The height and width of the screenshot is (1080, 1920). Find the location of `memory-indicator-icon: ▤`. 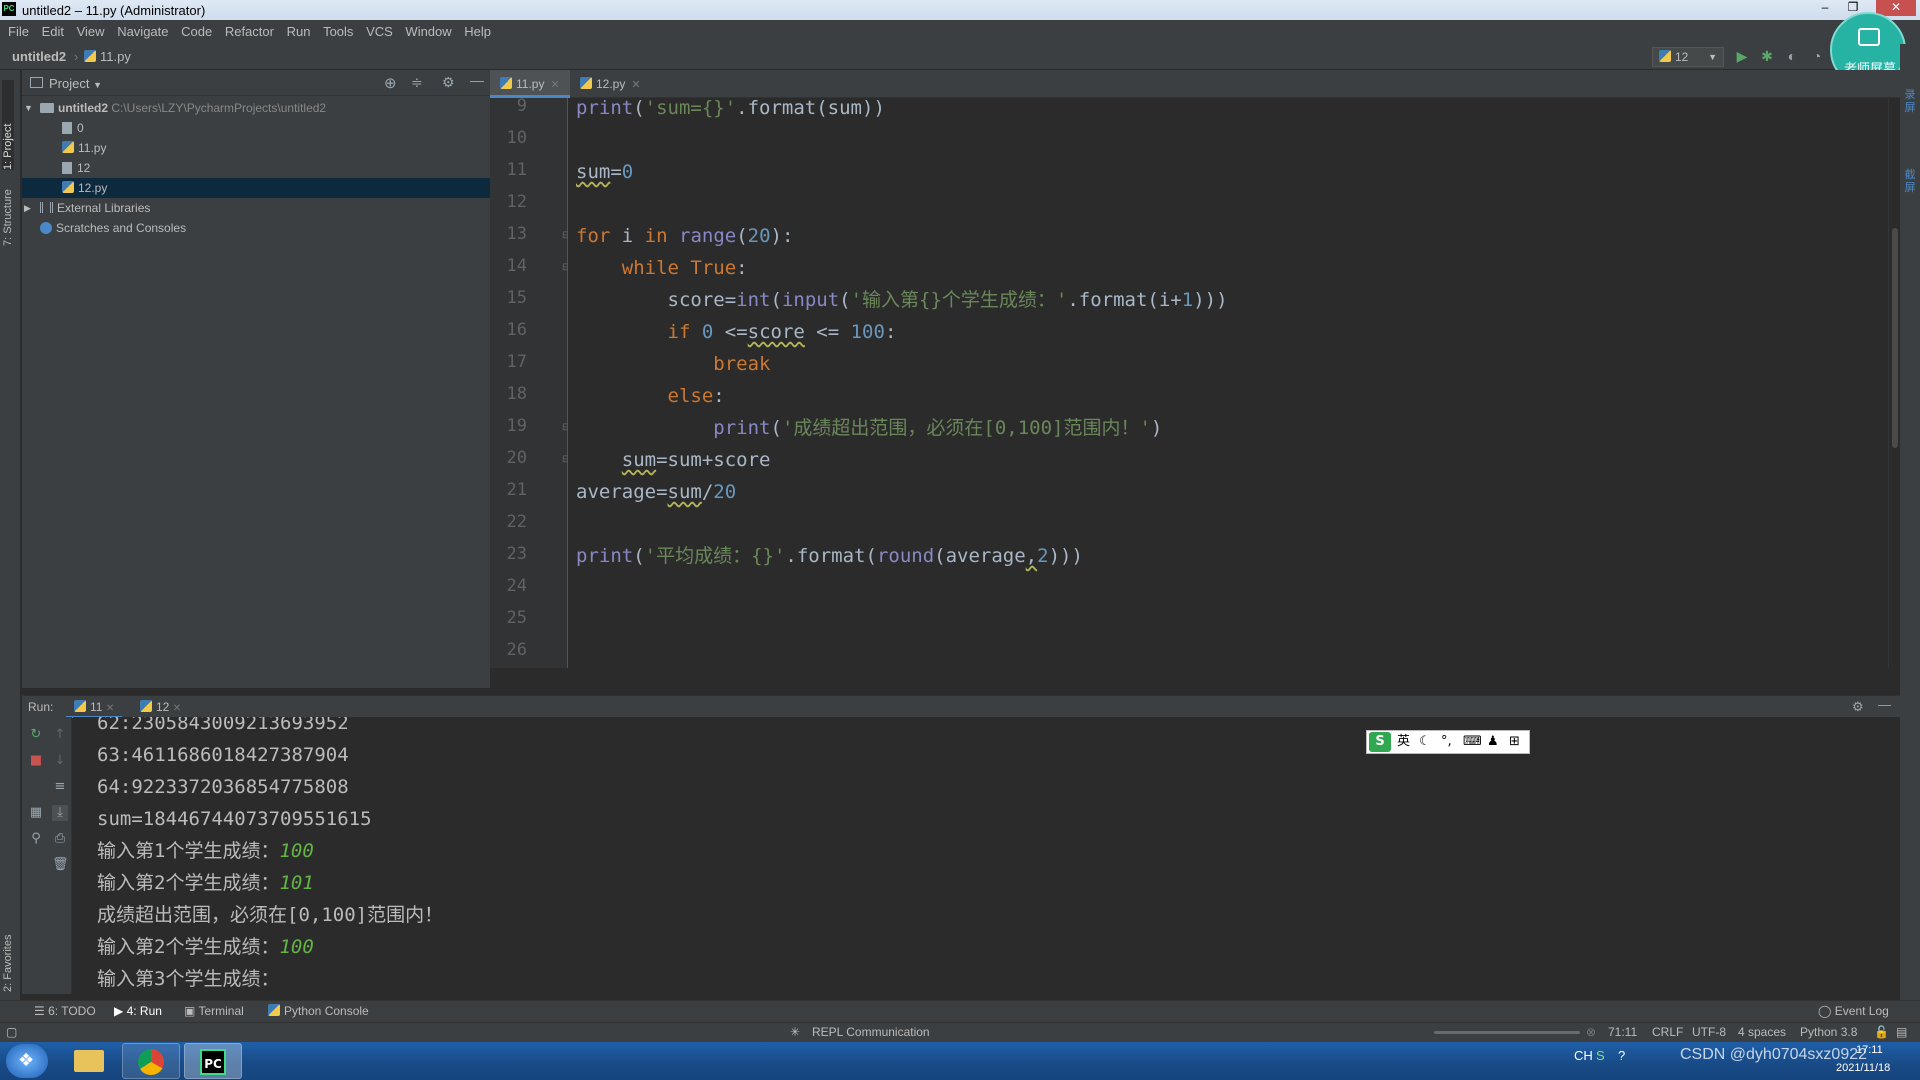

memory-indicator-icon: ▤ is located at coordinates (1901, 1032).